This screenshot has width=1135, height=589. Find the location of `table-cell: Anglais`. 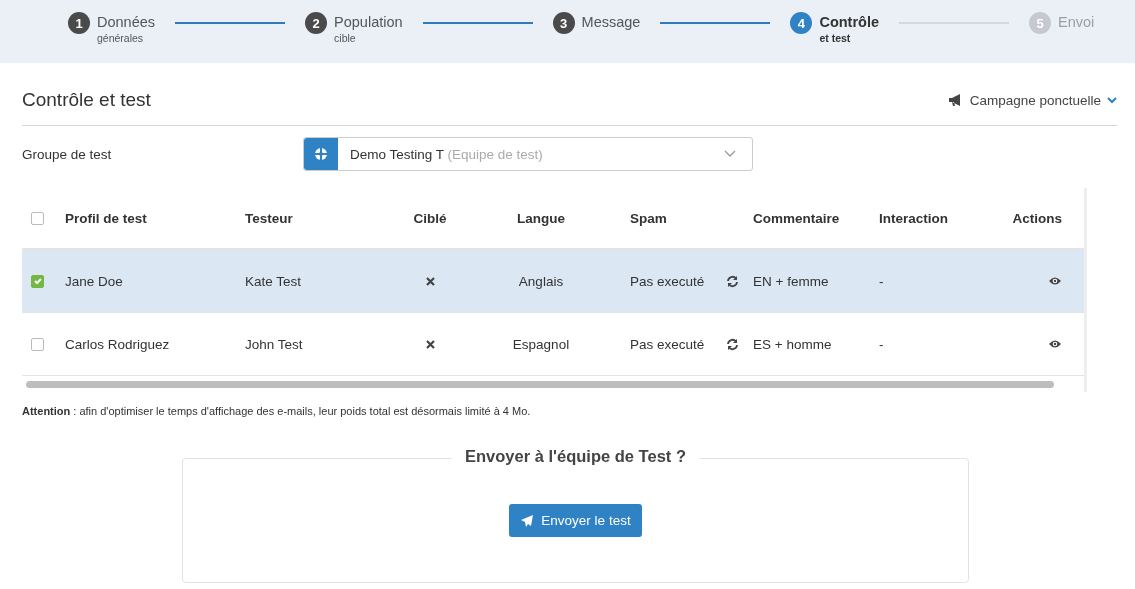

table-cell: Anglais is located at coordinates (541, 281).